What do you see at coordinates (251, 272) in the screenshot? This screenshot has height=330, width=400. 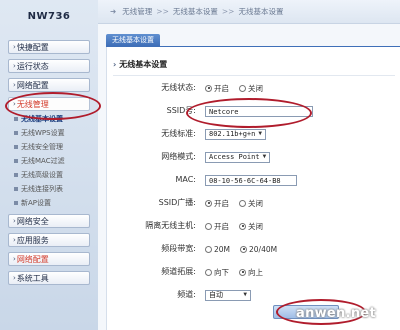 I see `radio-extension-up: 向上` at bounding box center [251, 272].